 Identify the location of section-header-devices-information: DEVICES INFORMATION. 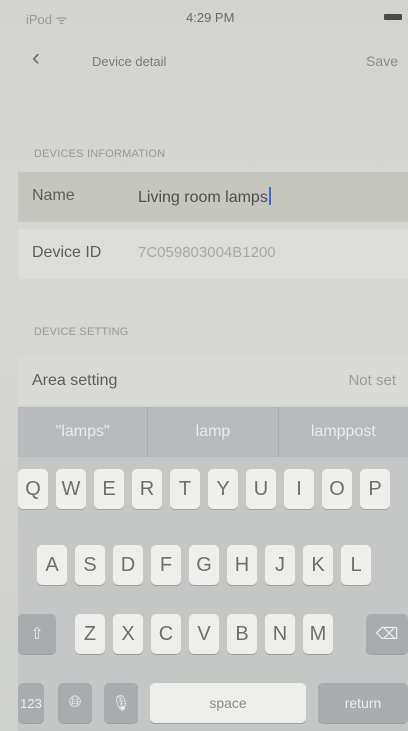
(100, 154).